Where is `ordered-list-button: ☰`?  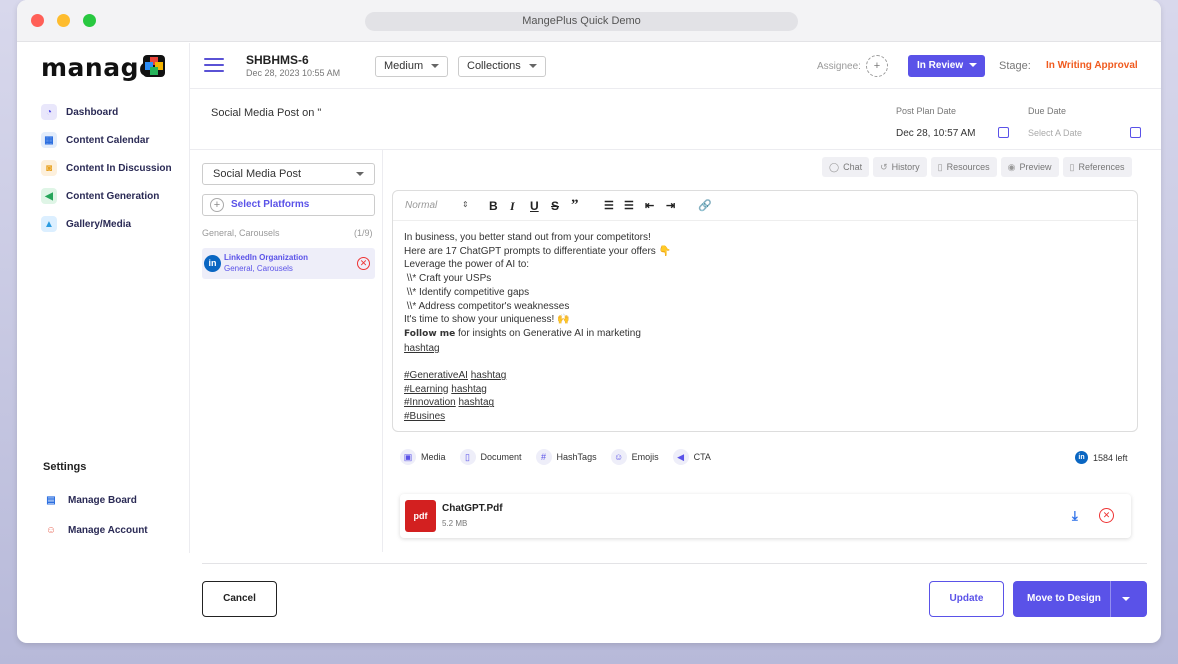 ordered-list-button: ☰ is located at coordinates (609, 205).